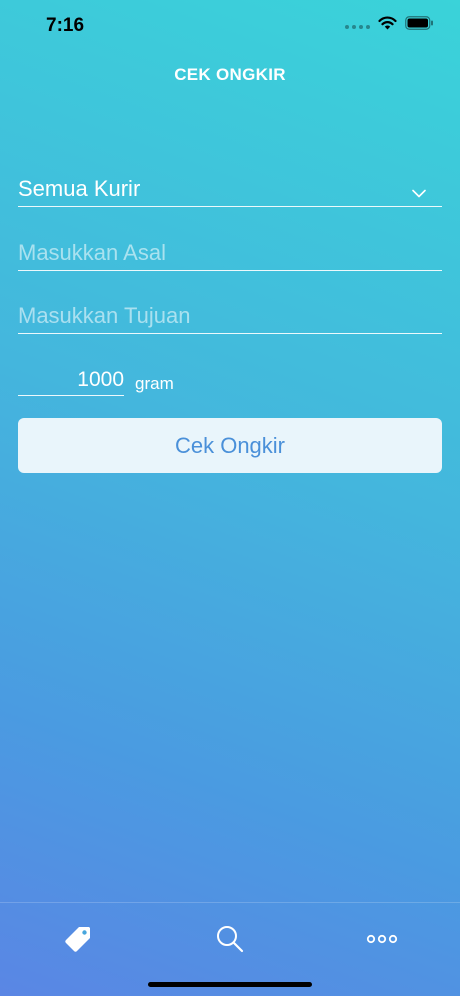 The height and width of the screenshot is (996, 460). I want to click on tab-bar, so click(230, 949).